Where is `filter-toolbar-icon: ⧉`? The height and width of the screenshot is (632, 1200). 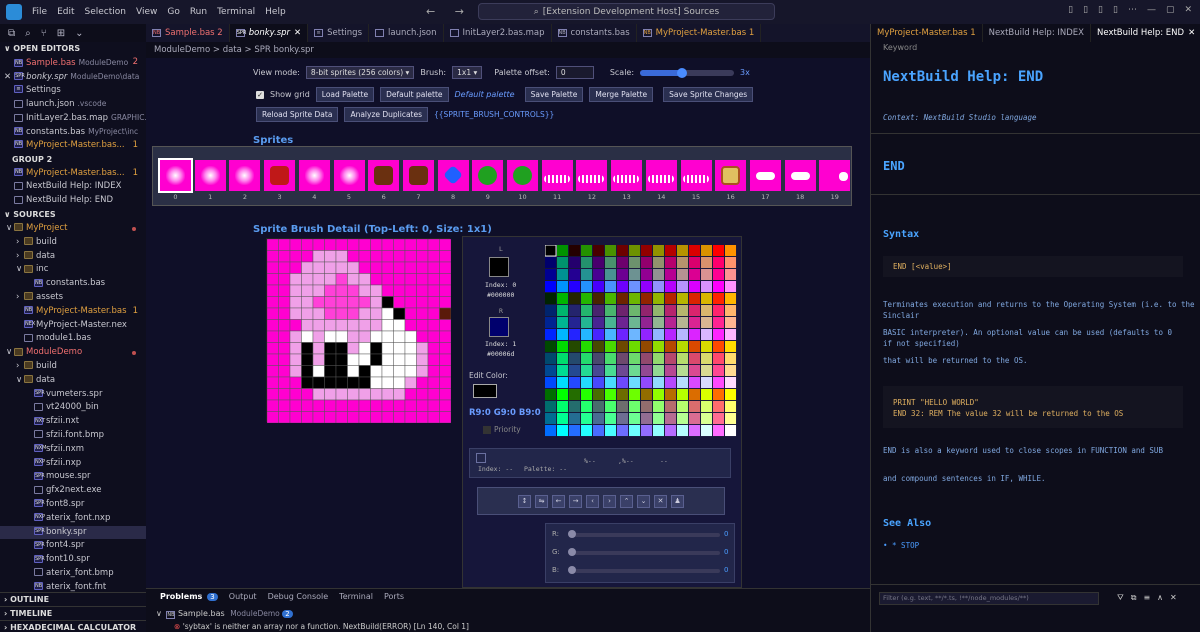 filter-toolbar-icon: ⧉ is located at coordinates (1134, 598).